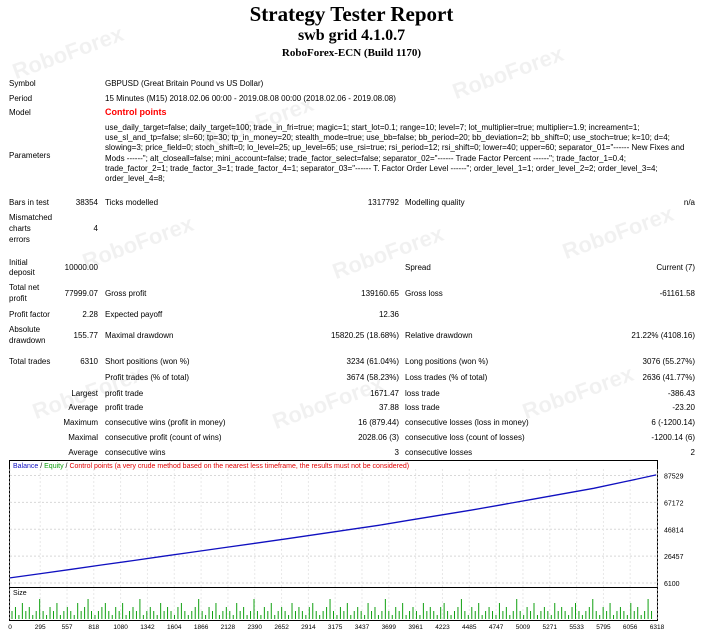 The height and width of the screenshot is (634, 703). I want to click on legend-balance: Balance, so click(26, 466).